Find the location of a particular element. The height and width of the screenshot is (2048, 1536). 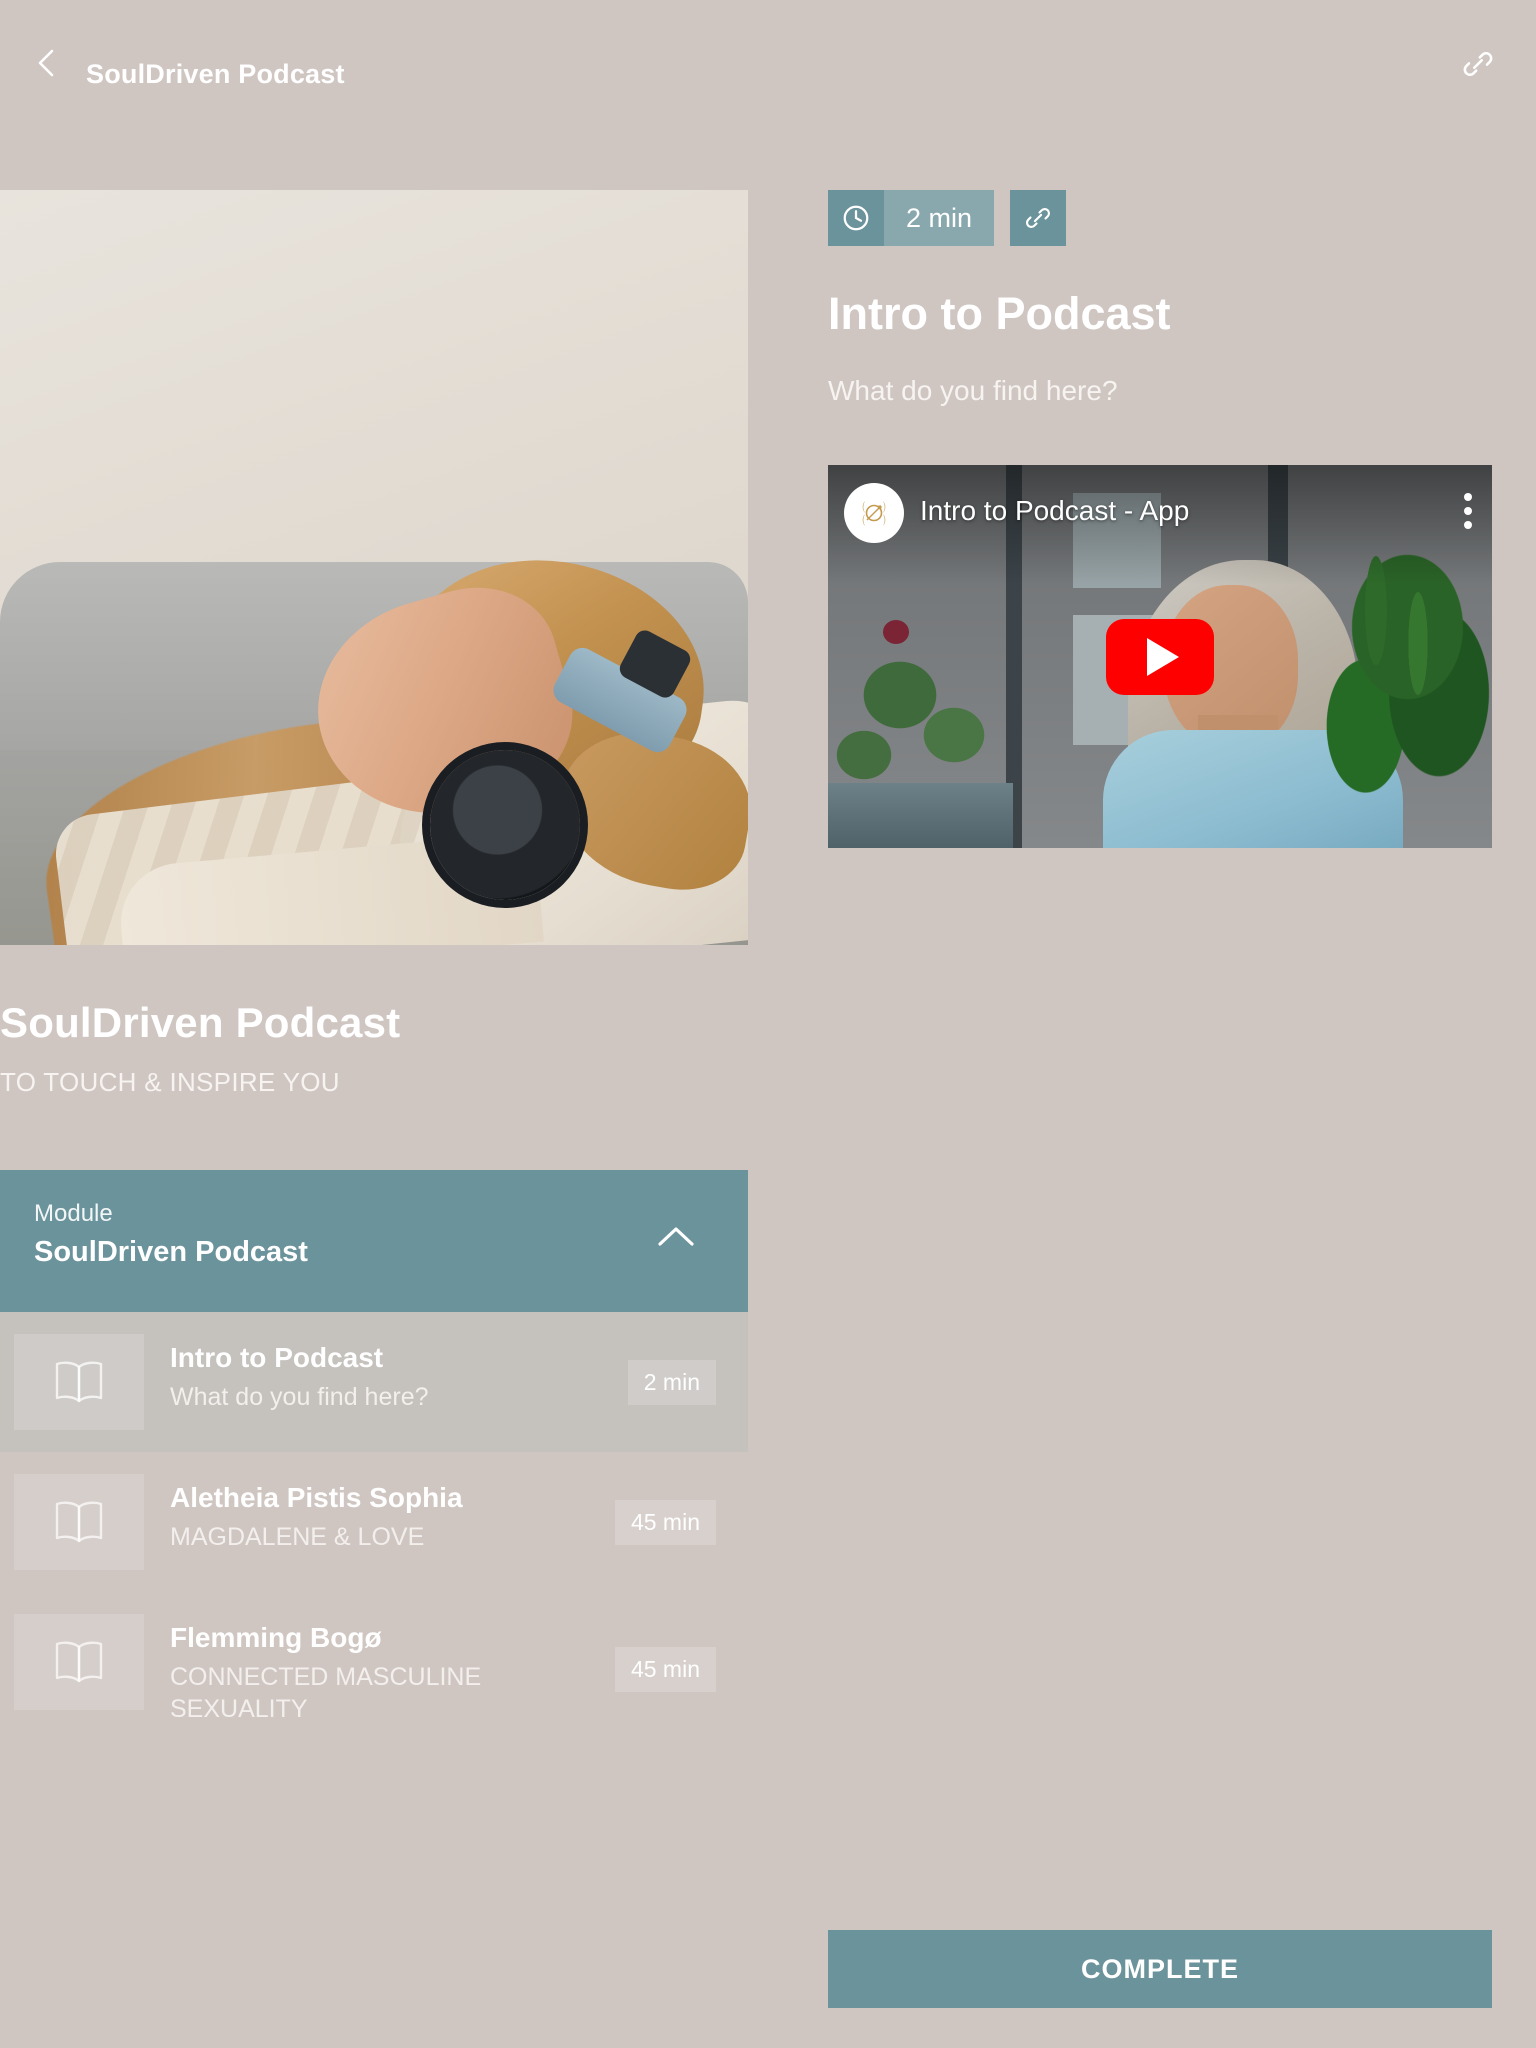

video-title: Intro to Podcast - App is located at coordinates (1055, 511).